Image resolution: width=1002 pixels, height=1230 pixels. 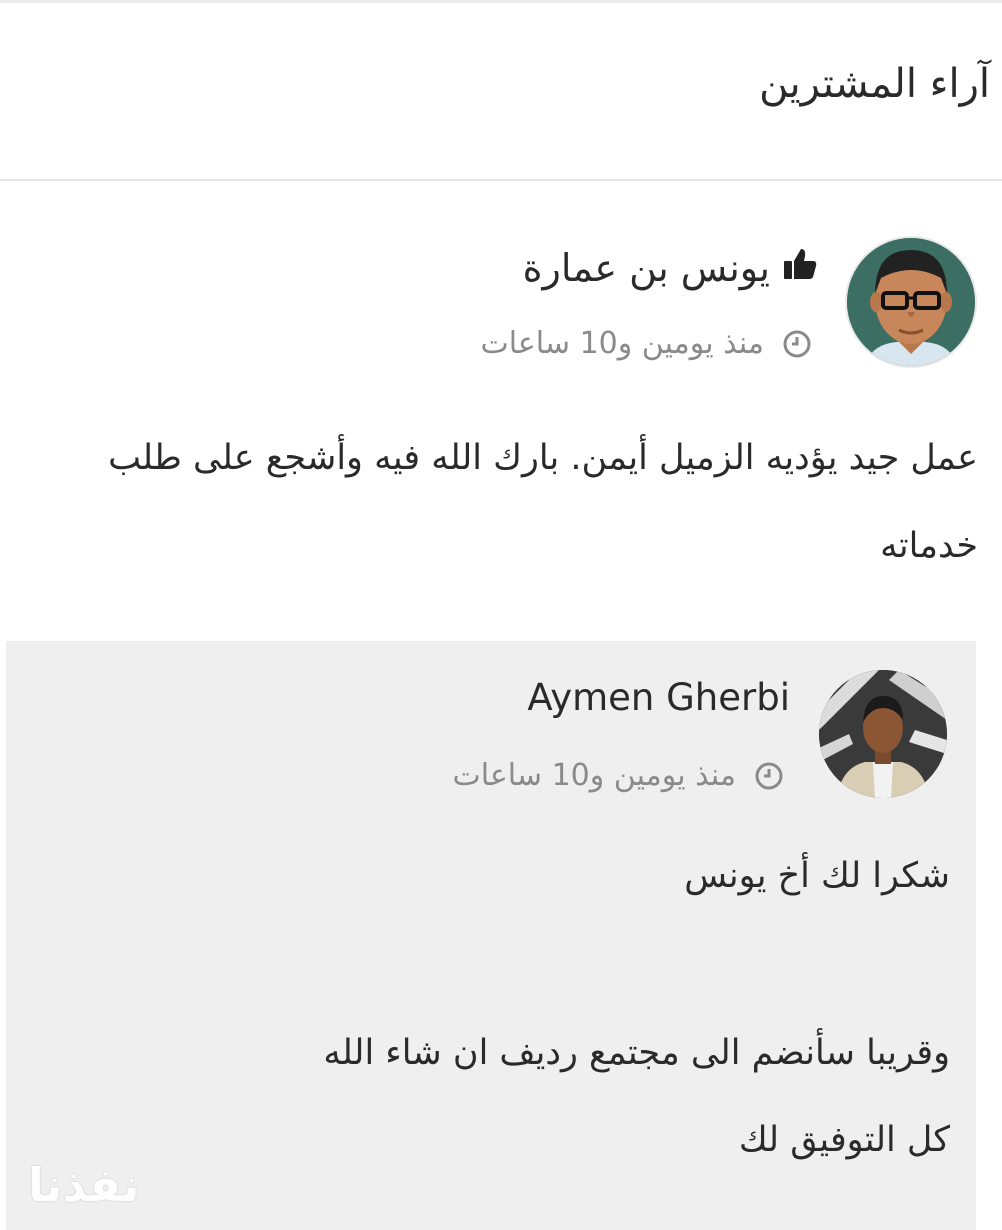 I want to click on reply-timestamp: منذ يومين و10 ساعات, so click(x=618, y=775).